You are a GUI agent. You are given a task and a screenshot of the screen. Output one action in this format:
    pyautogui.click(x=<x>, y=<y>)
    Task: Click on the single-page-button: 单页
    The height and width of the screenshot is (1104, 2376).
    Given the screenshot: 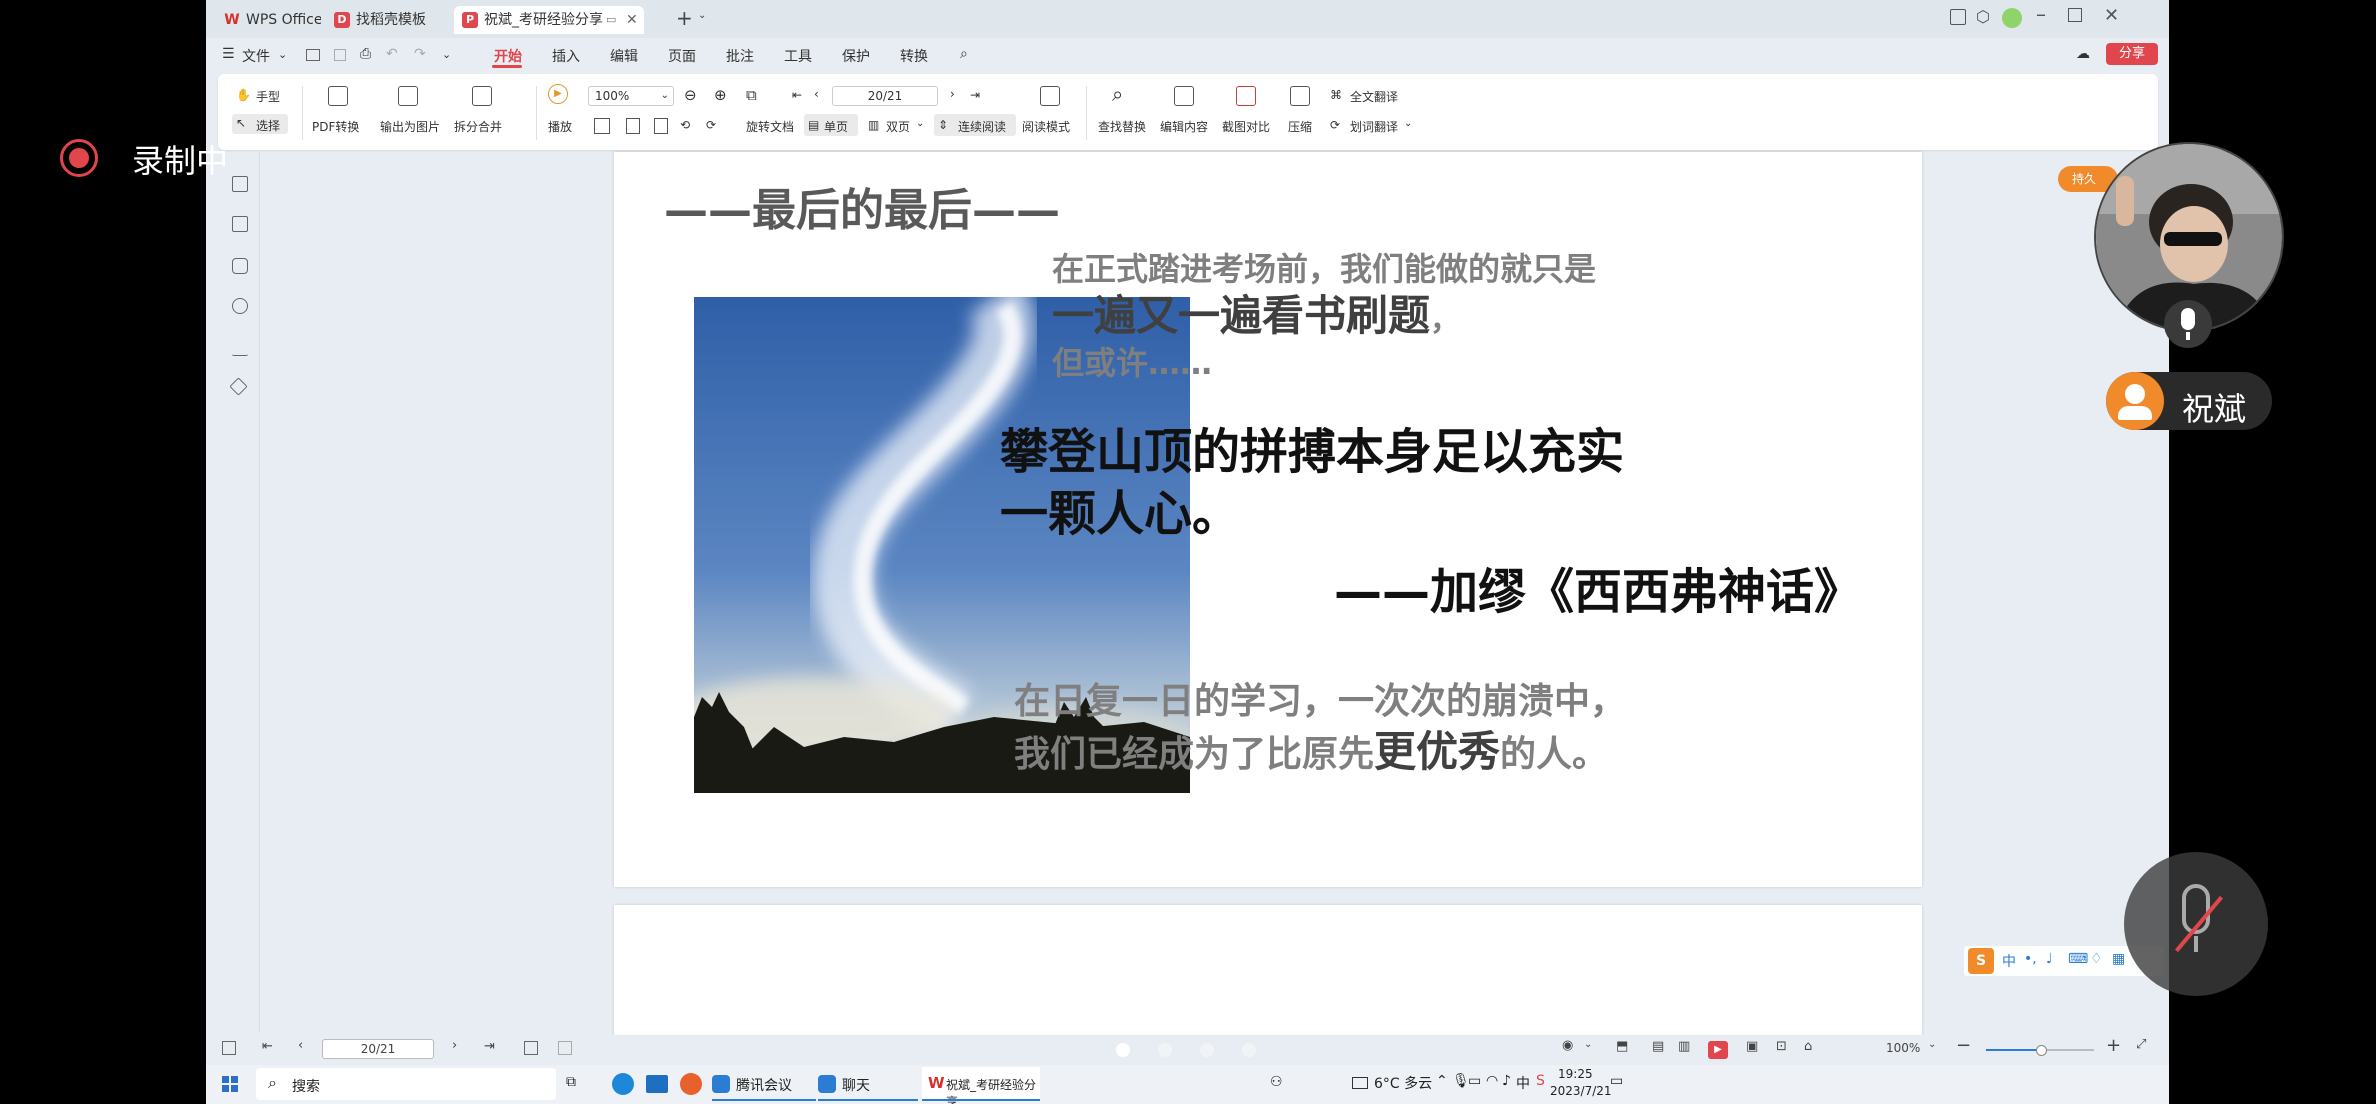 What is the action you would take?
    pyautogui.click(x=836, y=126)
    